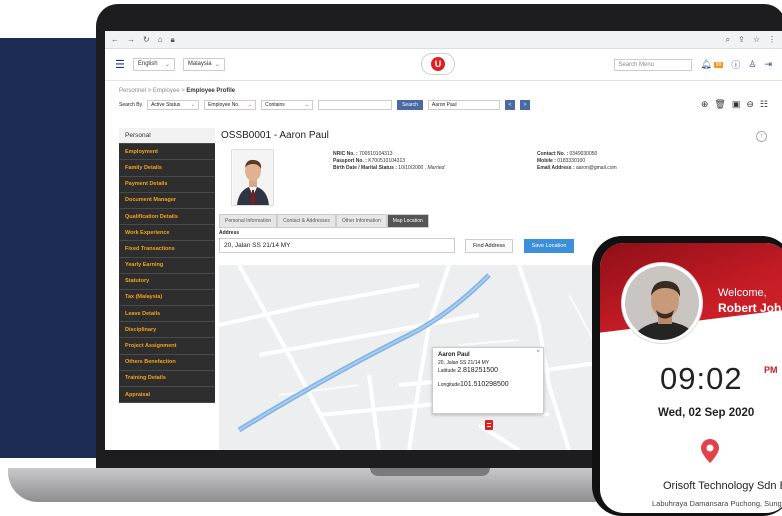 The height and width of the screenshot is (516, 782). I want to click on nric-value: 700510104313, so click(376, 154).